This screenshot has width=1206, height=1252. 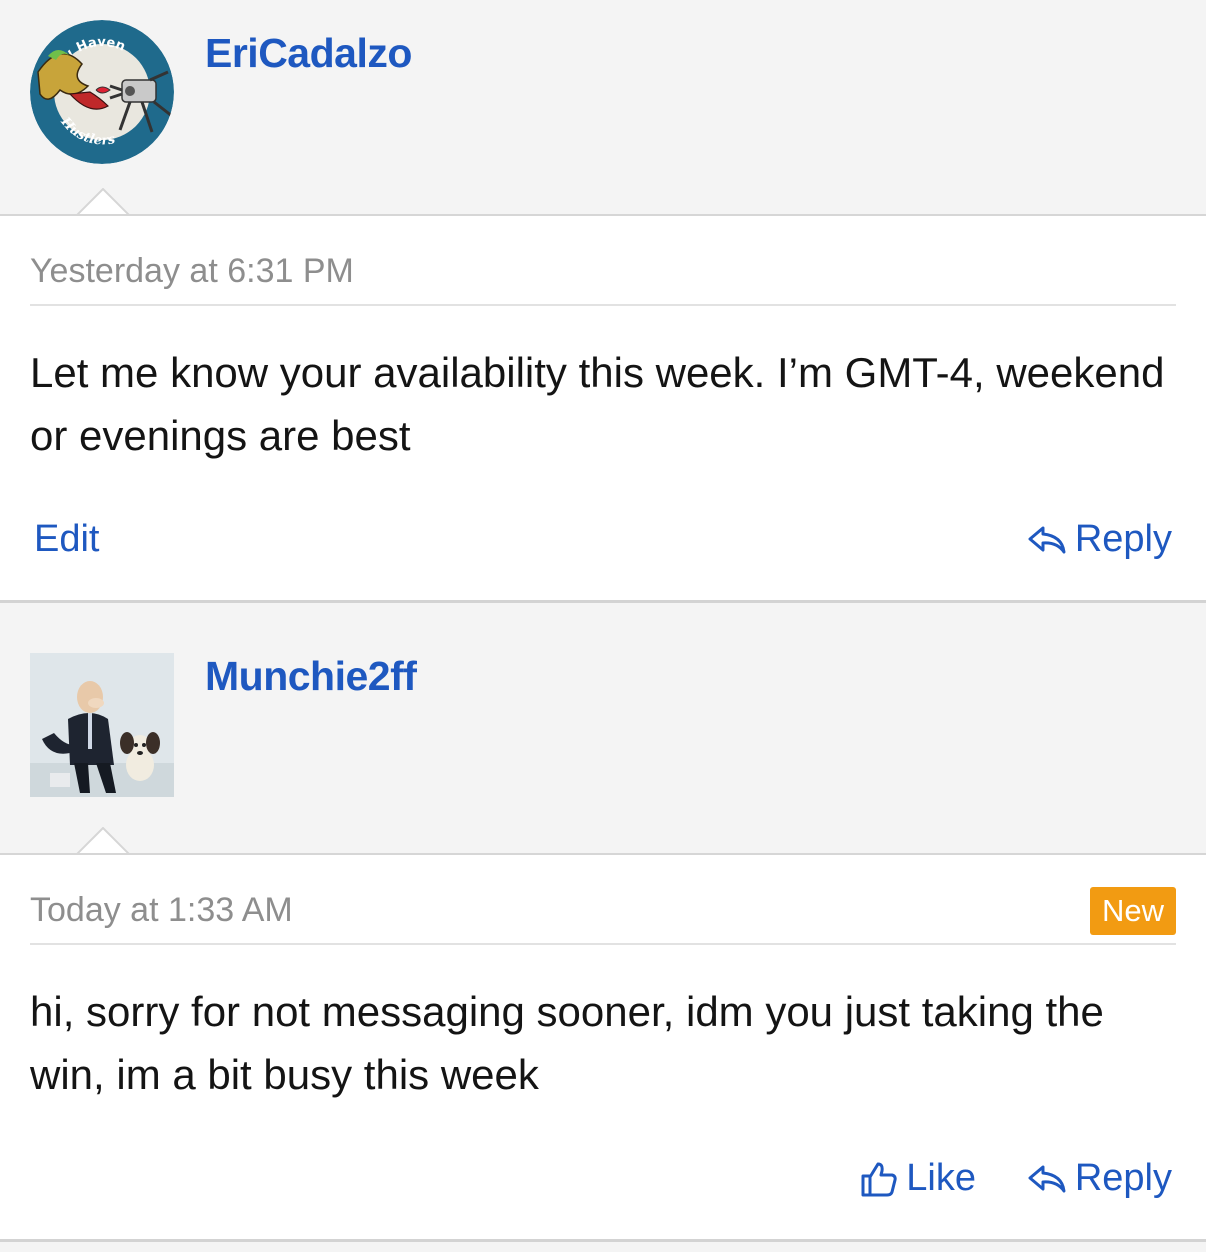 I want to click on username: Munchie2ff, so click(x=311, y=676).